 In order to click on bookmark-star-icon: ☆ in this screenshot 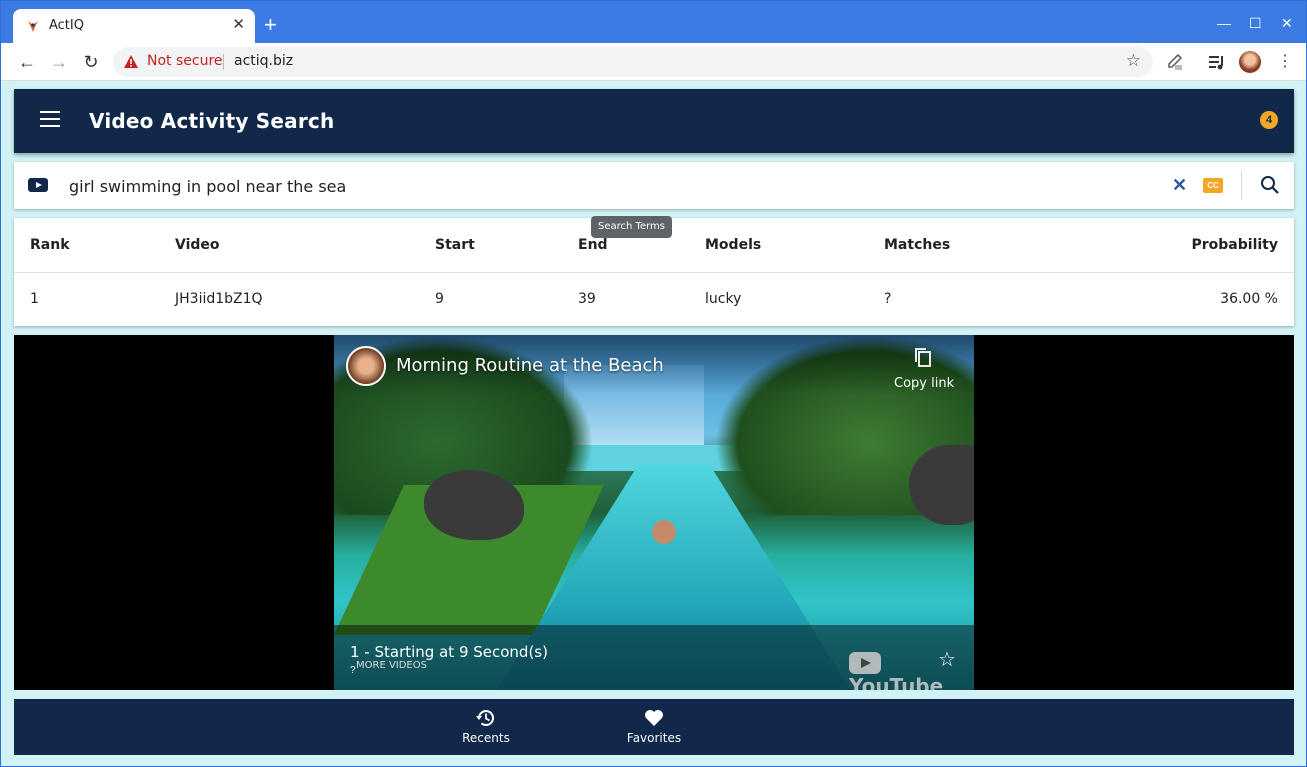, I will do `click(1133, 61)`.